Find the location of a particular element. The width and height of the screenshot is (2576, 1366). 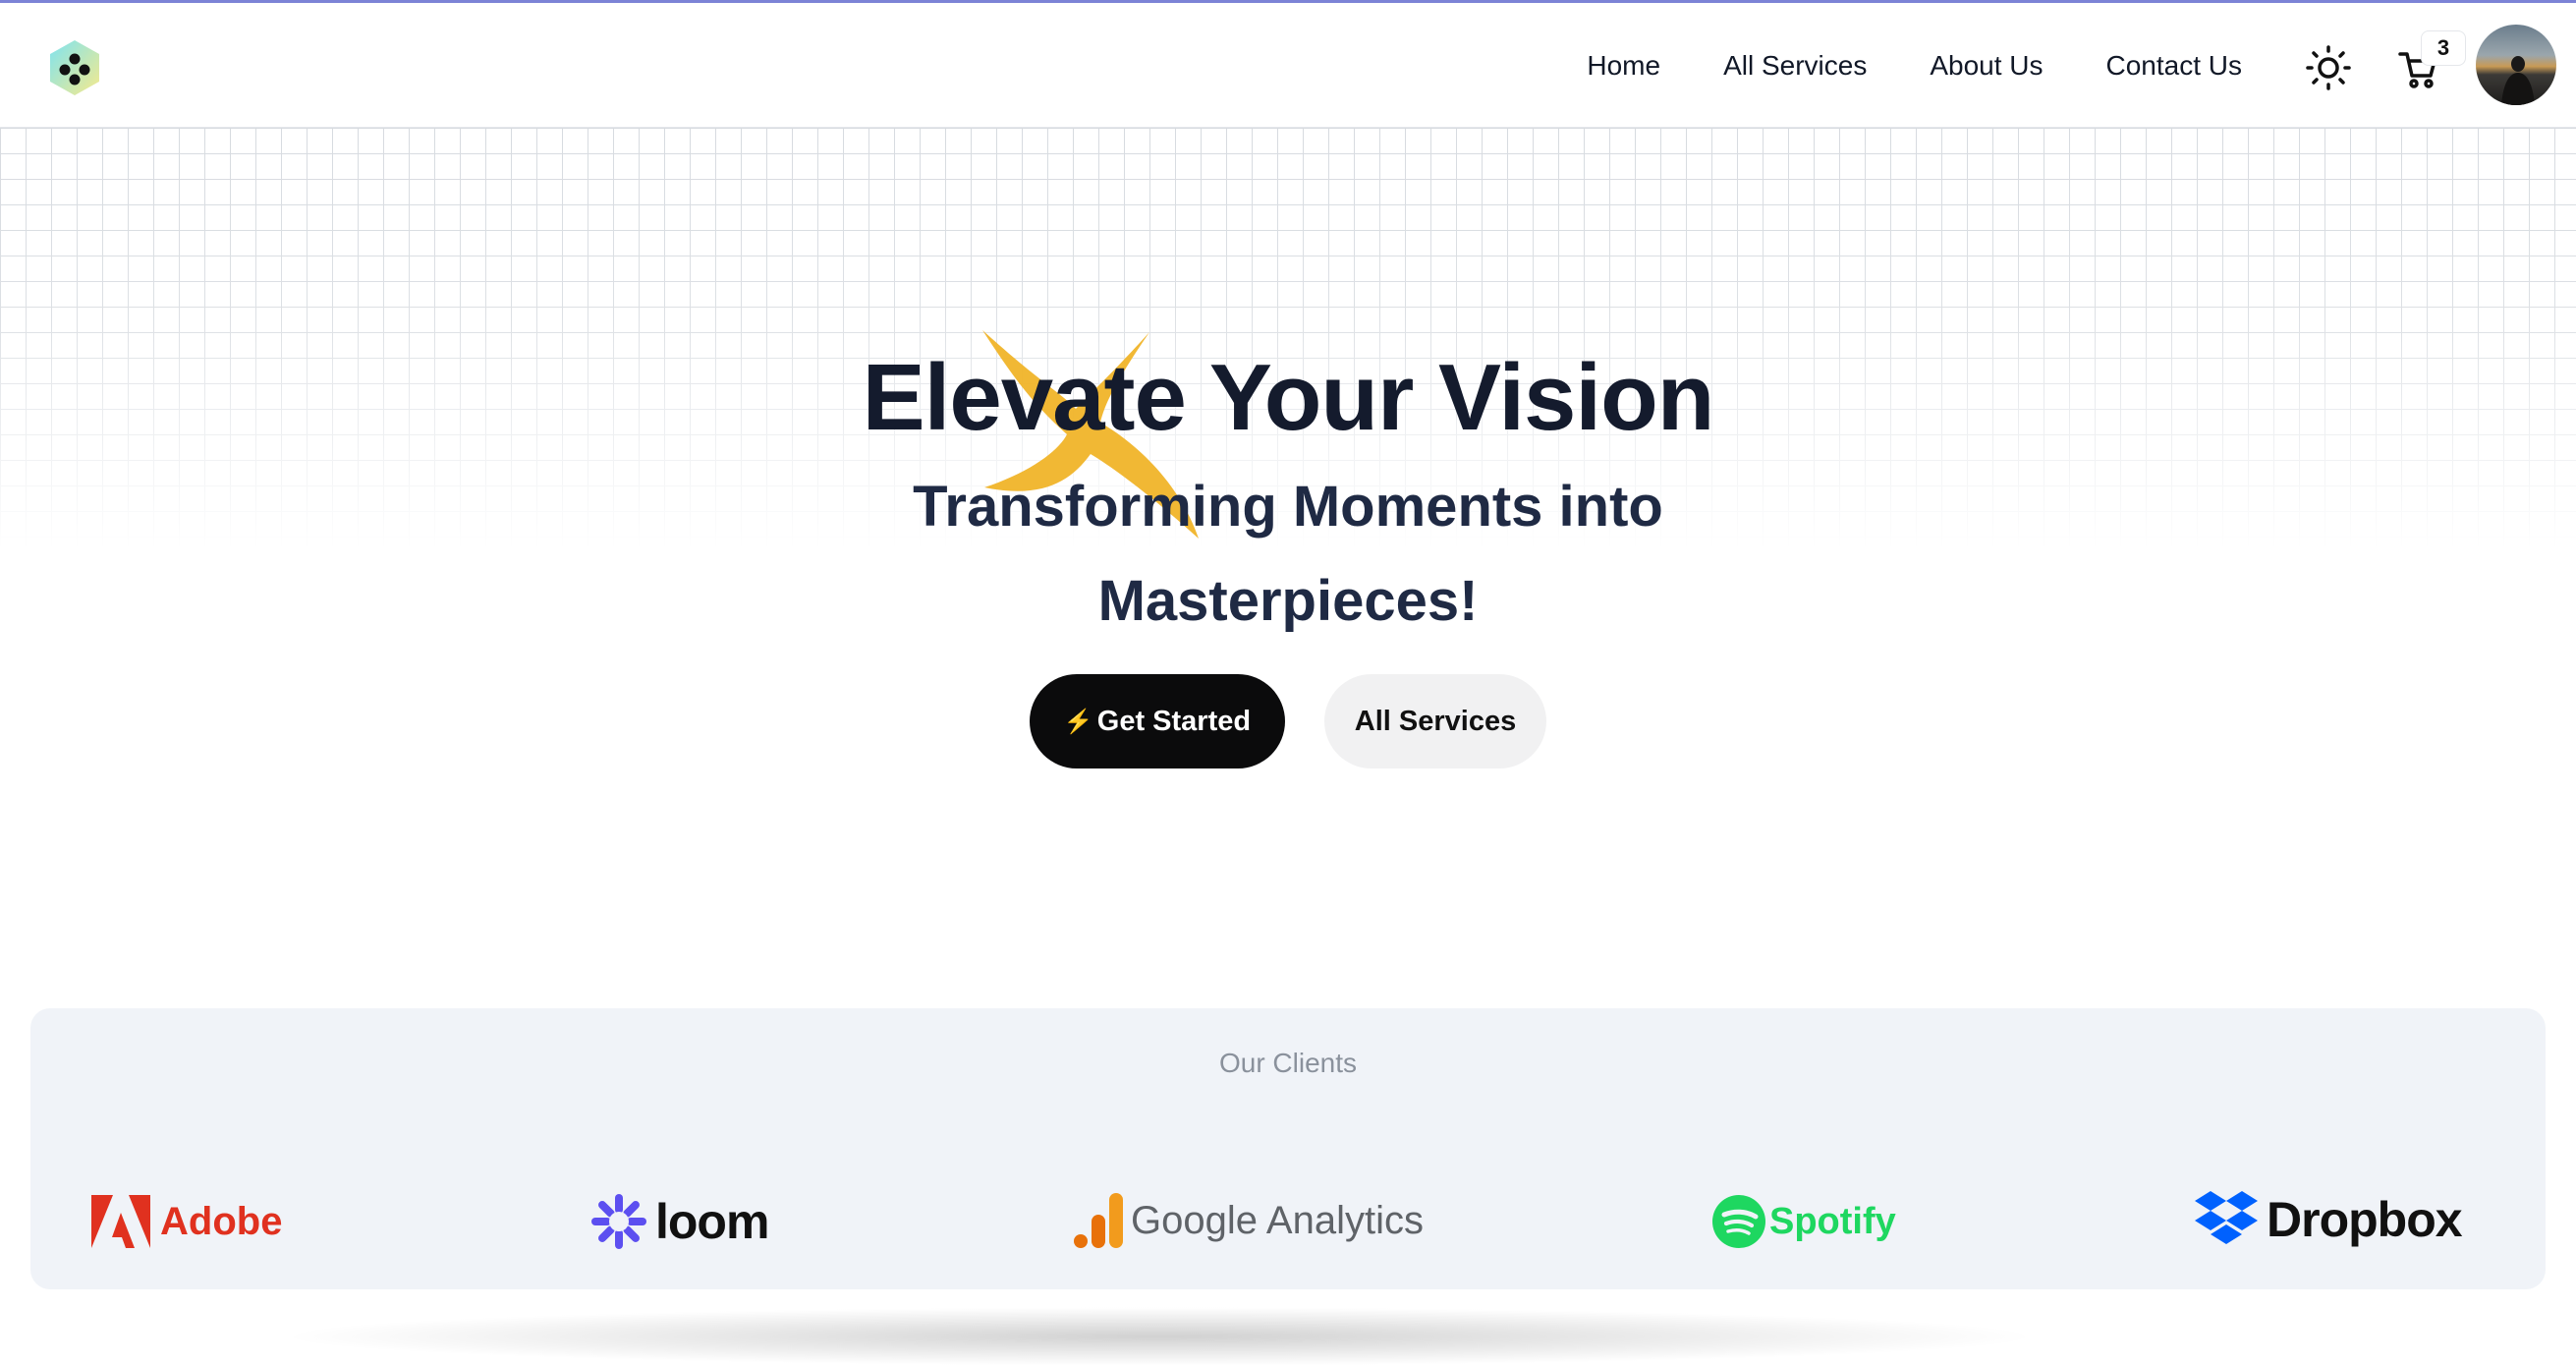

client-logo-adobe: Adobe is located at coordinates (186, 1221).